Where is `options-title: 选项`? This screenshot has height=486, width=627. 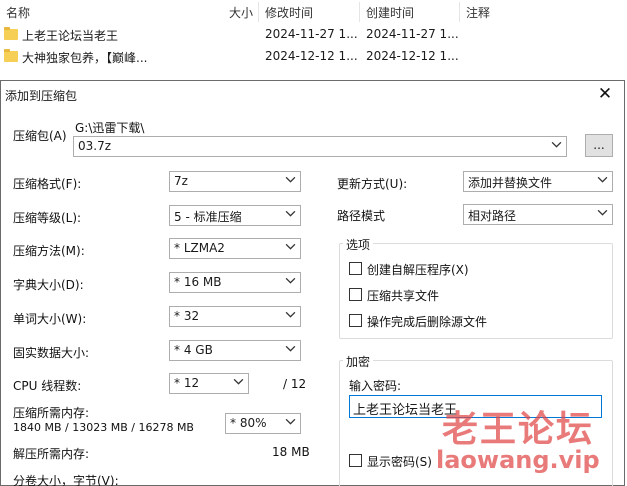 options-title: 选项 is located at coordinates (358, 244).